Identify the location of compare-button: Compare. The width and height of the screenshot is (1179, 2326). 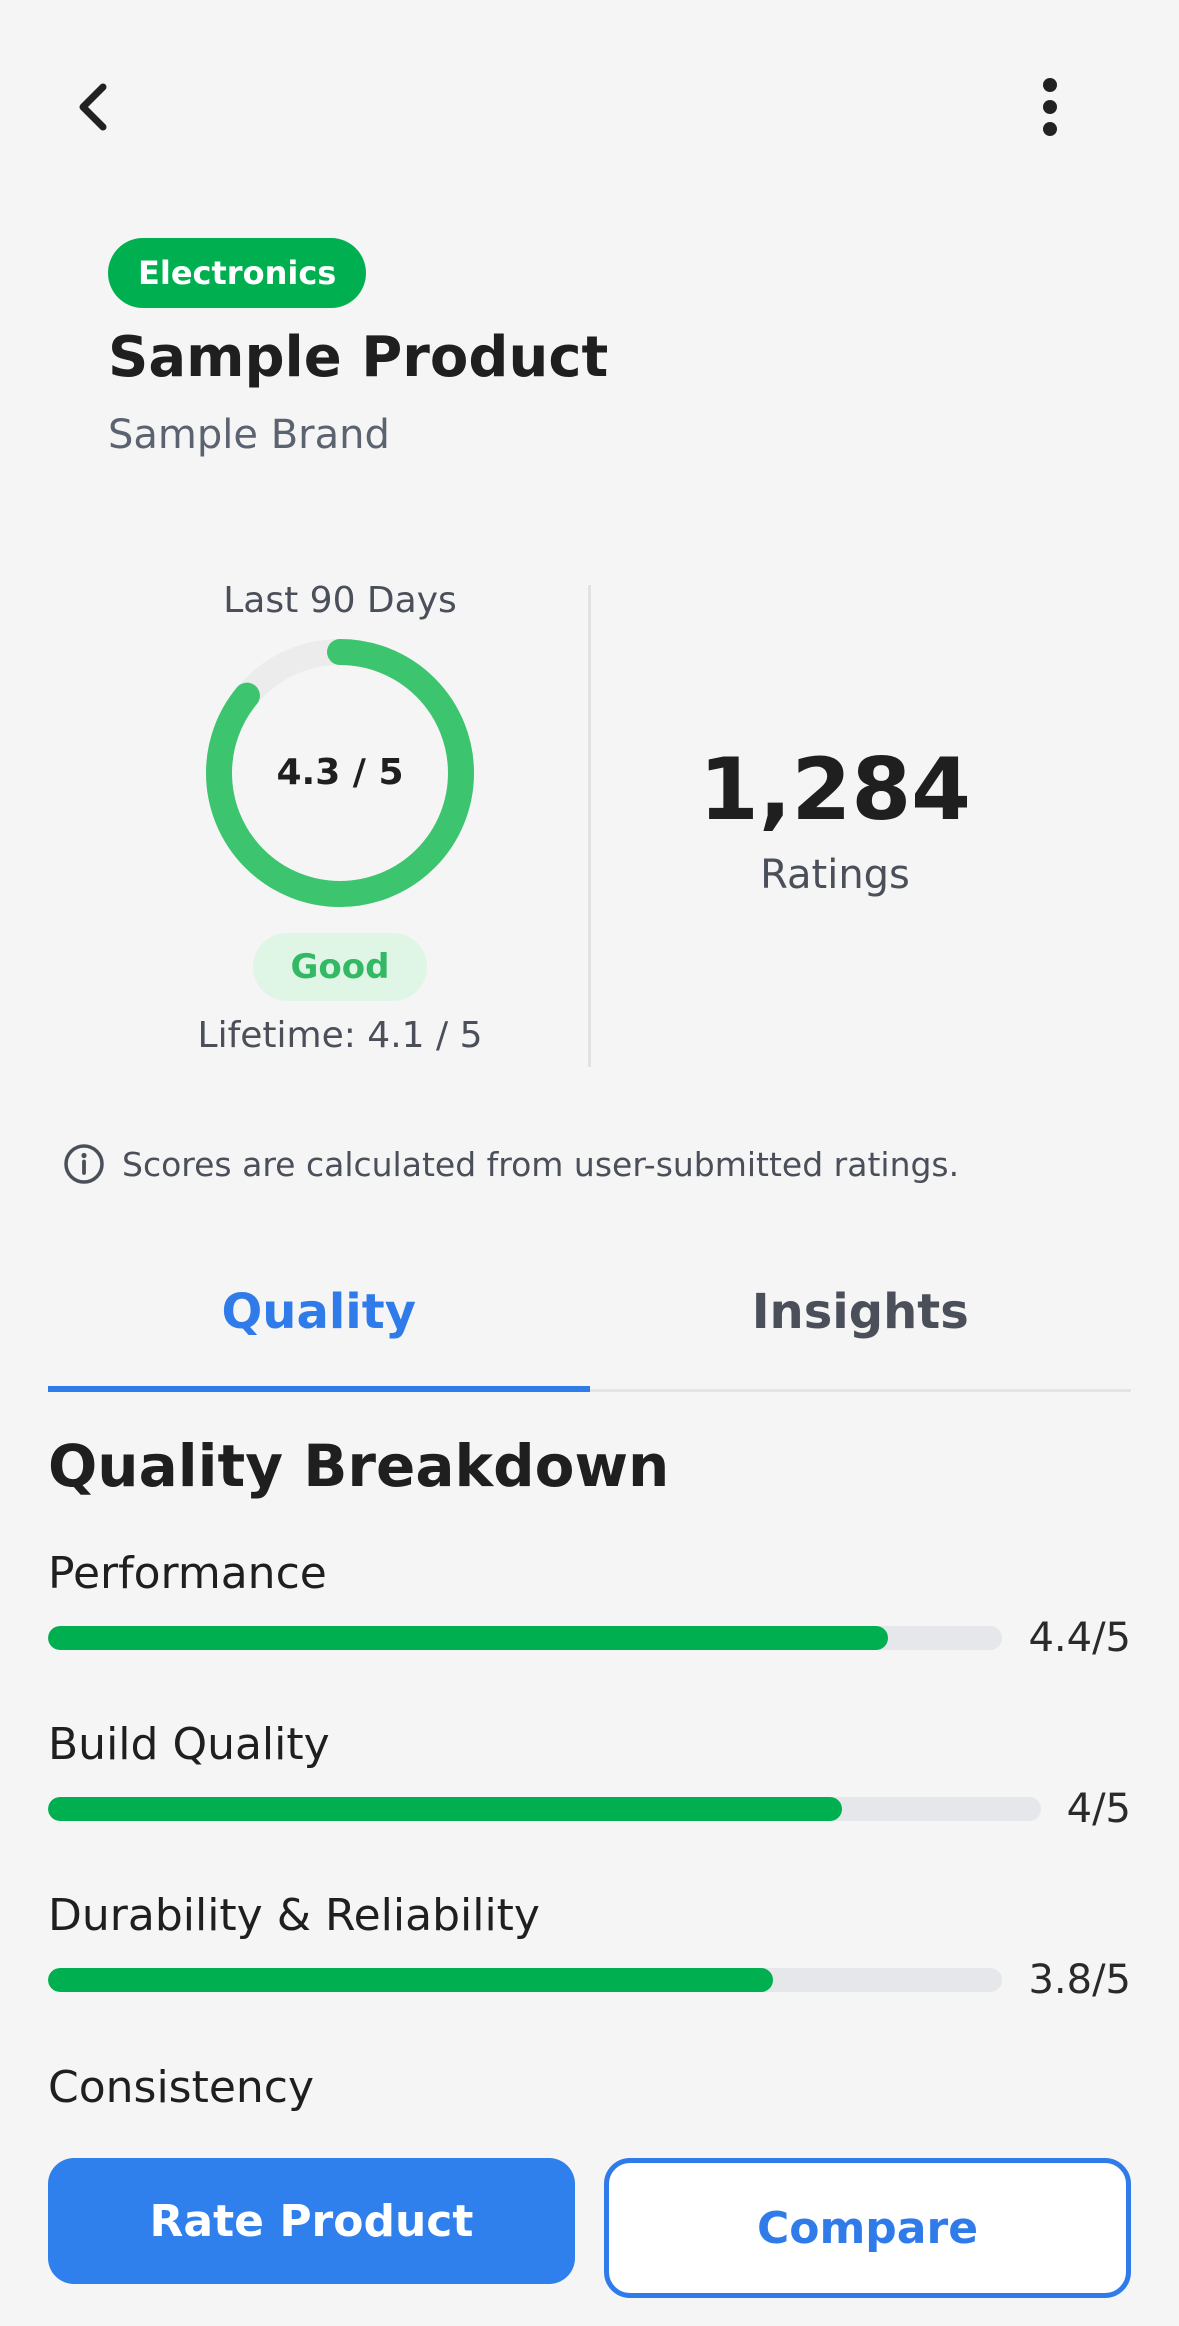
(867, 2228).